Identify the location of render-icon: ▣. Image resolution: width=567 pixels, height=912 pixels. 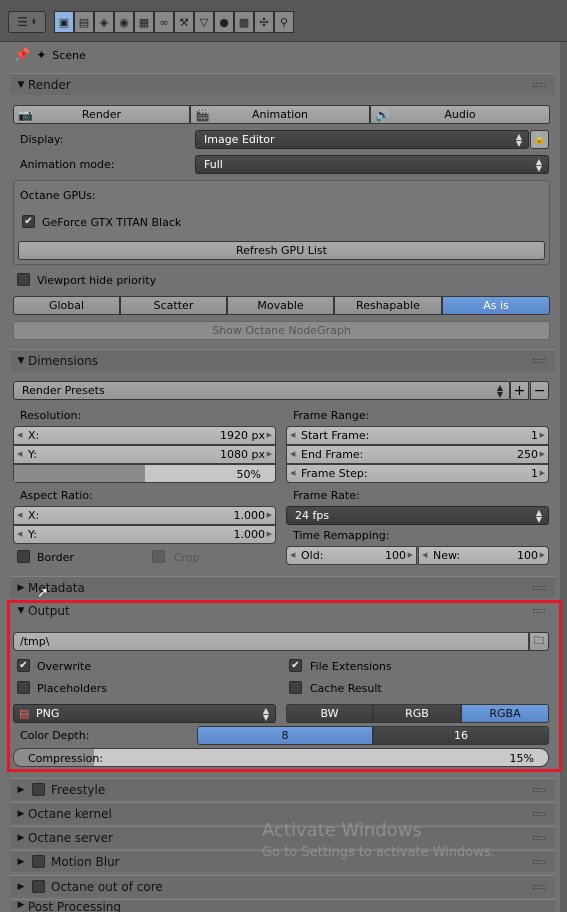
(64, 22).